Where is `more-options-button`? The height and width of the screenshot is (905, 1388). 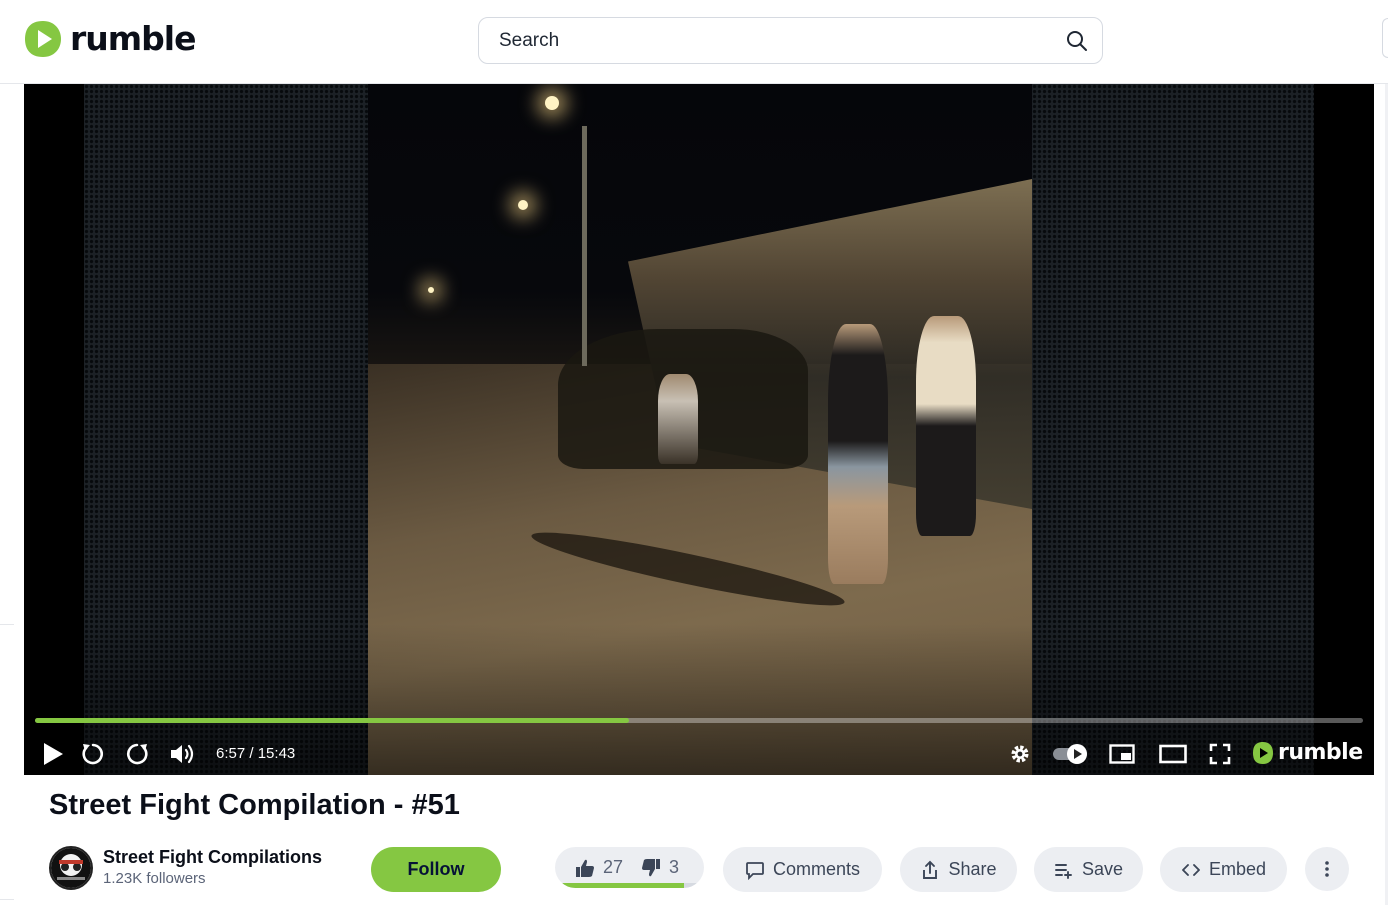 more-options-button is located at coordinates (1327, 869).